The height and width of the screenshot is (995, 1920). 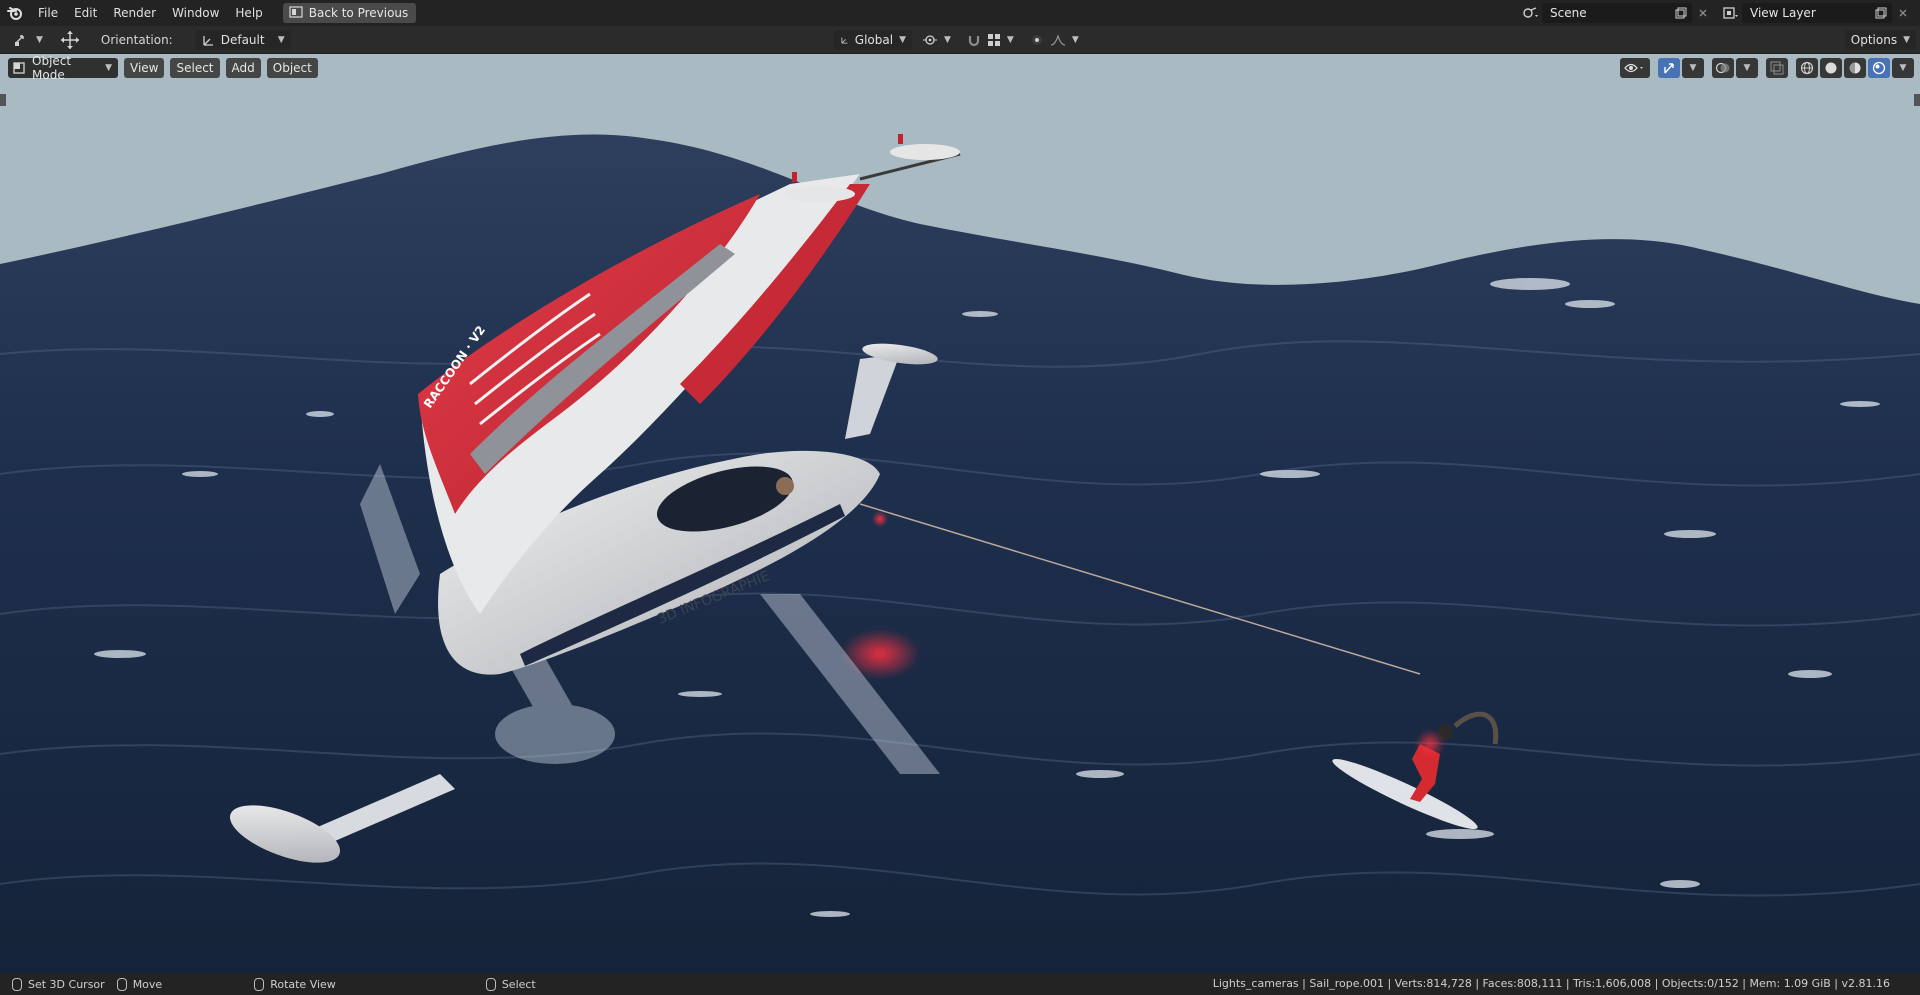 What do you see at coordinates (134, 13) in the screenshot?
I see `menu-render: Render` at bounding box center [134, 13].